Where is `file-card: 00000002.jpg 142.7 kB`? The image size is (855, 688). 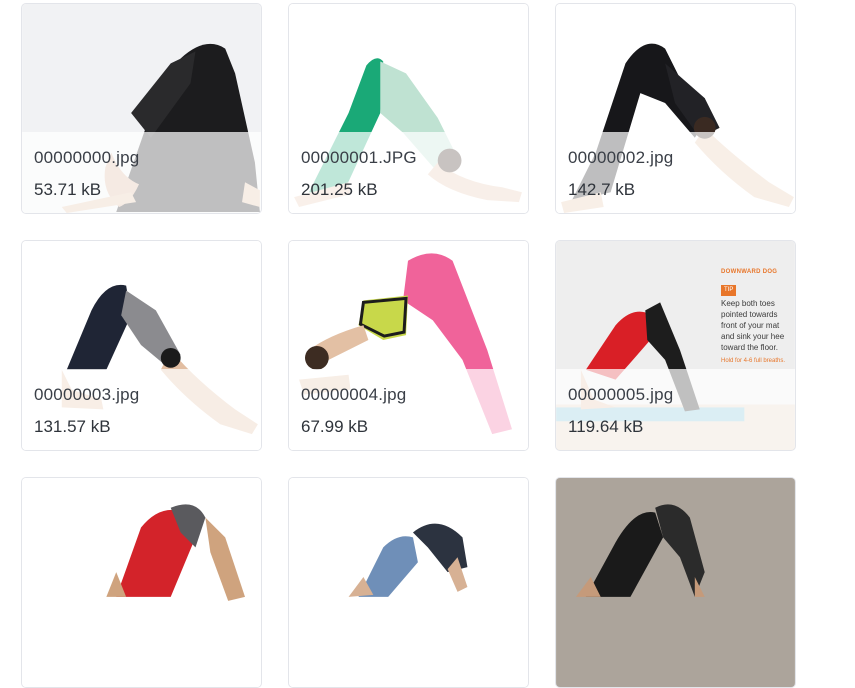 file-card: 00000002.jpg 142.7 kB is located at coordinates (675, 108).